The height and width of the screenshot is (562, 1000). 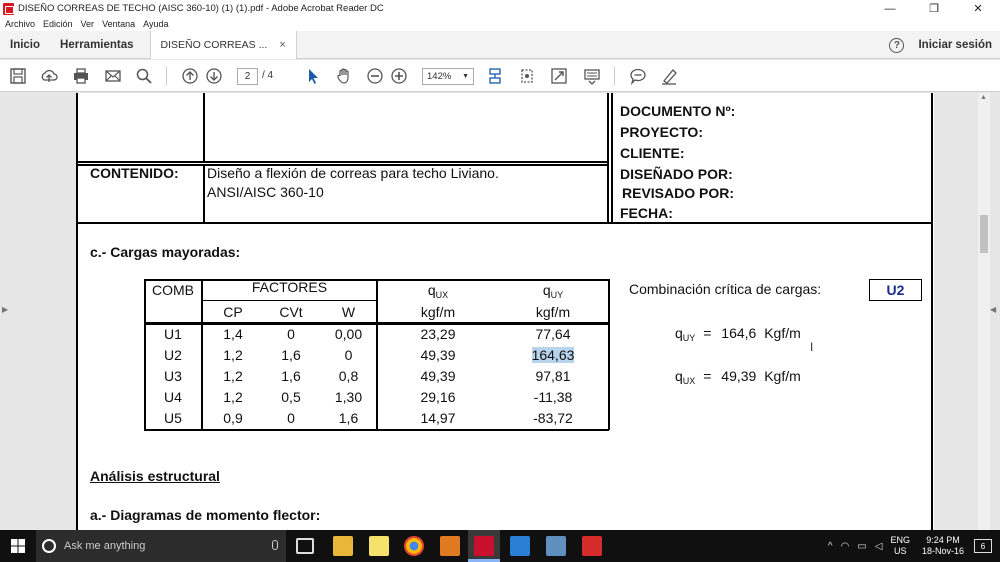 I want to click on comment-icon, so click(x=638, y=76).